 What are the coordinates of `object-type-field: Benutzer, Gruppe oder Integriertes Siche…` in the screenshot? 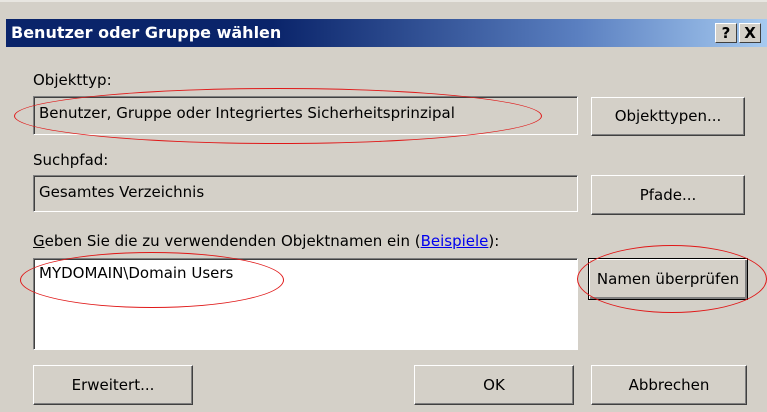 It's located at (305, 115).